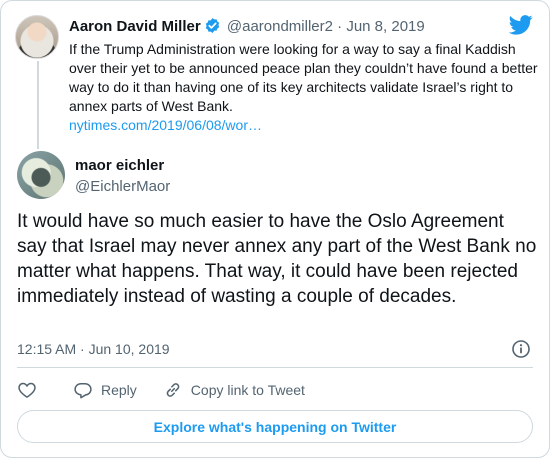 The width and height of the screenshot is (550, 458). I want to click on thread-connector-line, so click(38, 105).